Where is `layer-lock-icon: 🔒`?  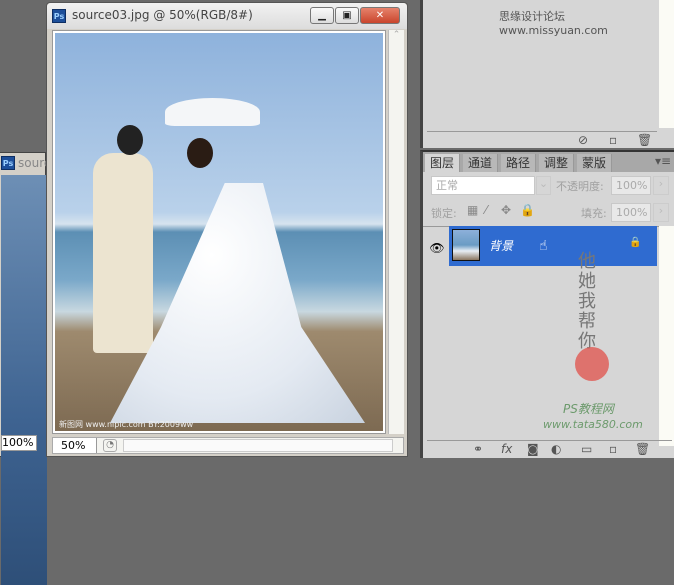
layer-lock-icon: 🔒 is located at coordinates (635, 242).